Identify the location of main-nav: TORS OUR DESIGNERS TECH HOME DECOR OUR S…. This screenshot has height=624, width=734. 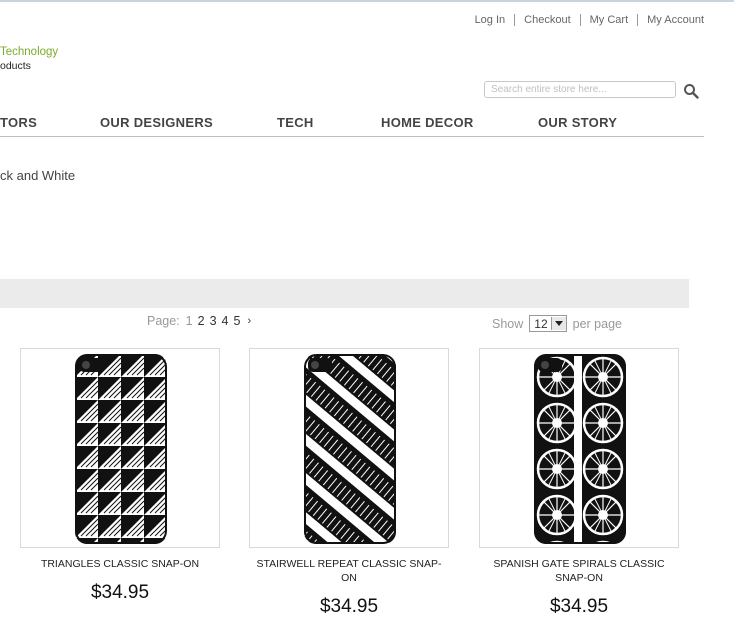
(352, 123).